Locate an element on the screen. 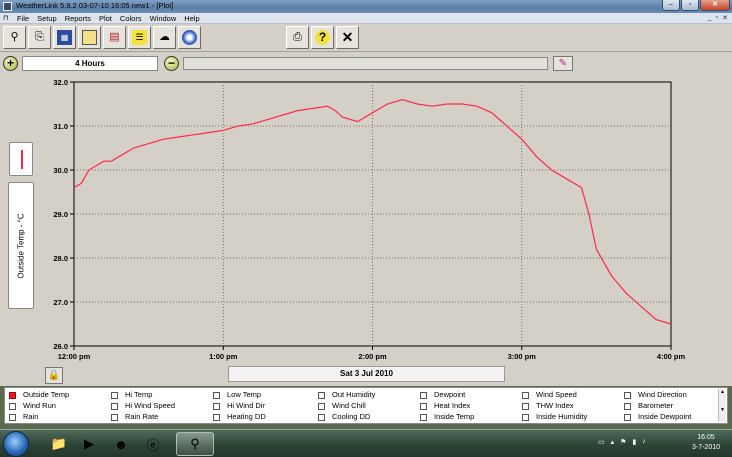  menu-reports: Reports is located at coordinates (78, 18).